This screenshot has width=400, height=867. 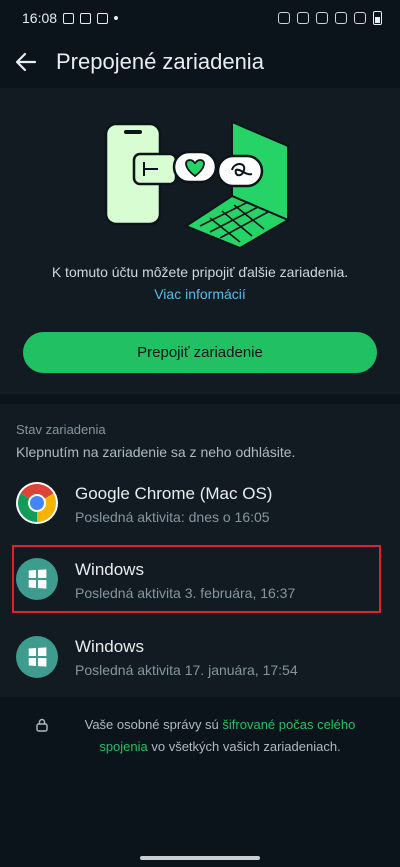 I want to click on arrow-left-icon, so click(x=26, y=62).